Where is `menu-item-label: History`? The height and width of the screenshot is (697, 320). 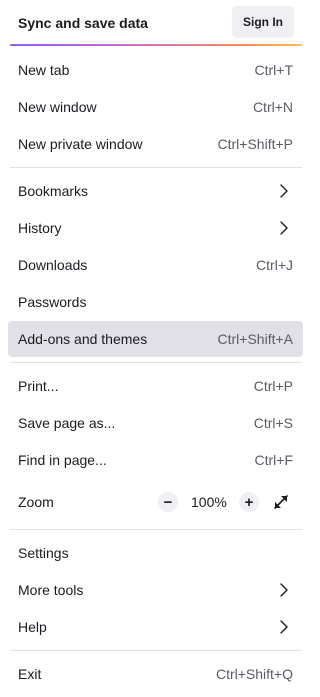 menu-item-label: History is located at coordinates (40, 228).